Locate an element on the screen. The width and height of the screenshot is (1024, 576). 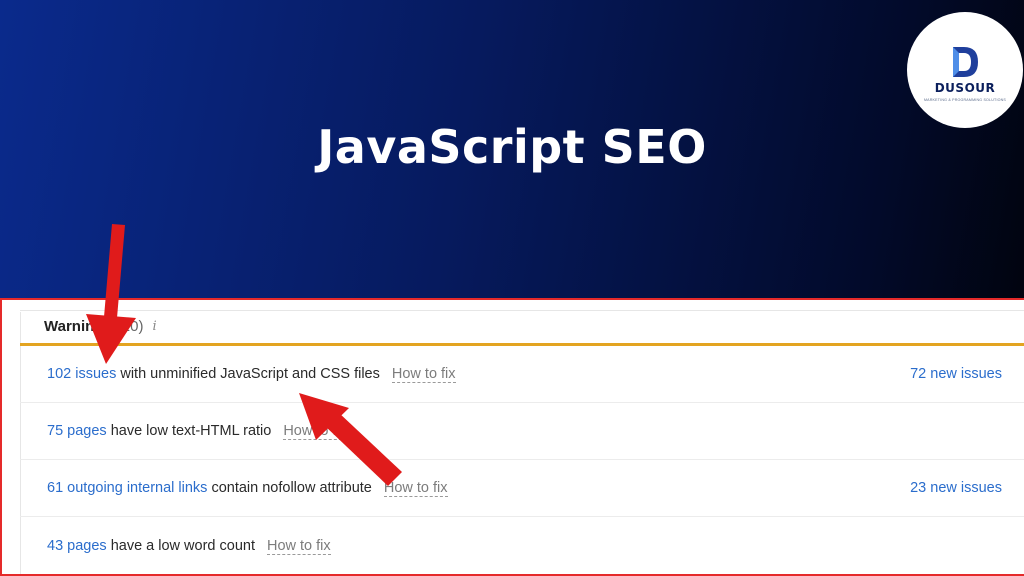
issue-link: 75 pages is located at coordinates (77, 431).